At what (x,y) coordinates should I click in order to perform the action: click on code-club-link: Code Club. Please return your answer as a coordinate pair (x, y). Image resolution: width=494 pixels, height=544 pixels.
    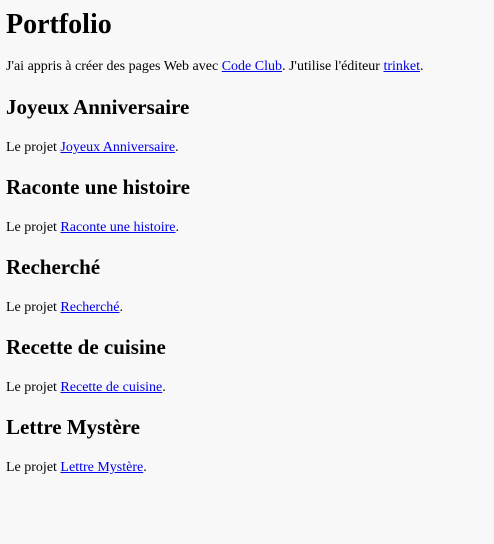
    Looking at the image, I should click on (252, 66).